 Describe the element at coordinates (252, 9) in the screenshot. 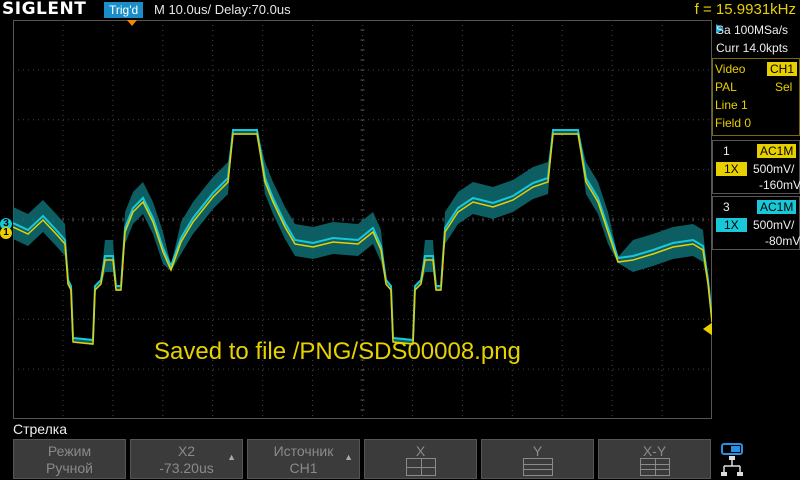

I see `delay-value: Delay:70.0us` at that location.